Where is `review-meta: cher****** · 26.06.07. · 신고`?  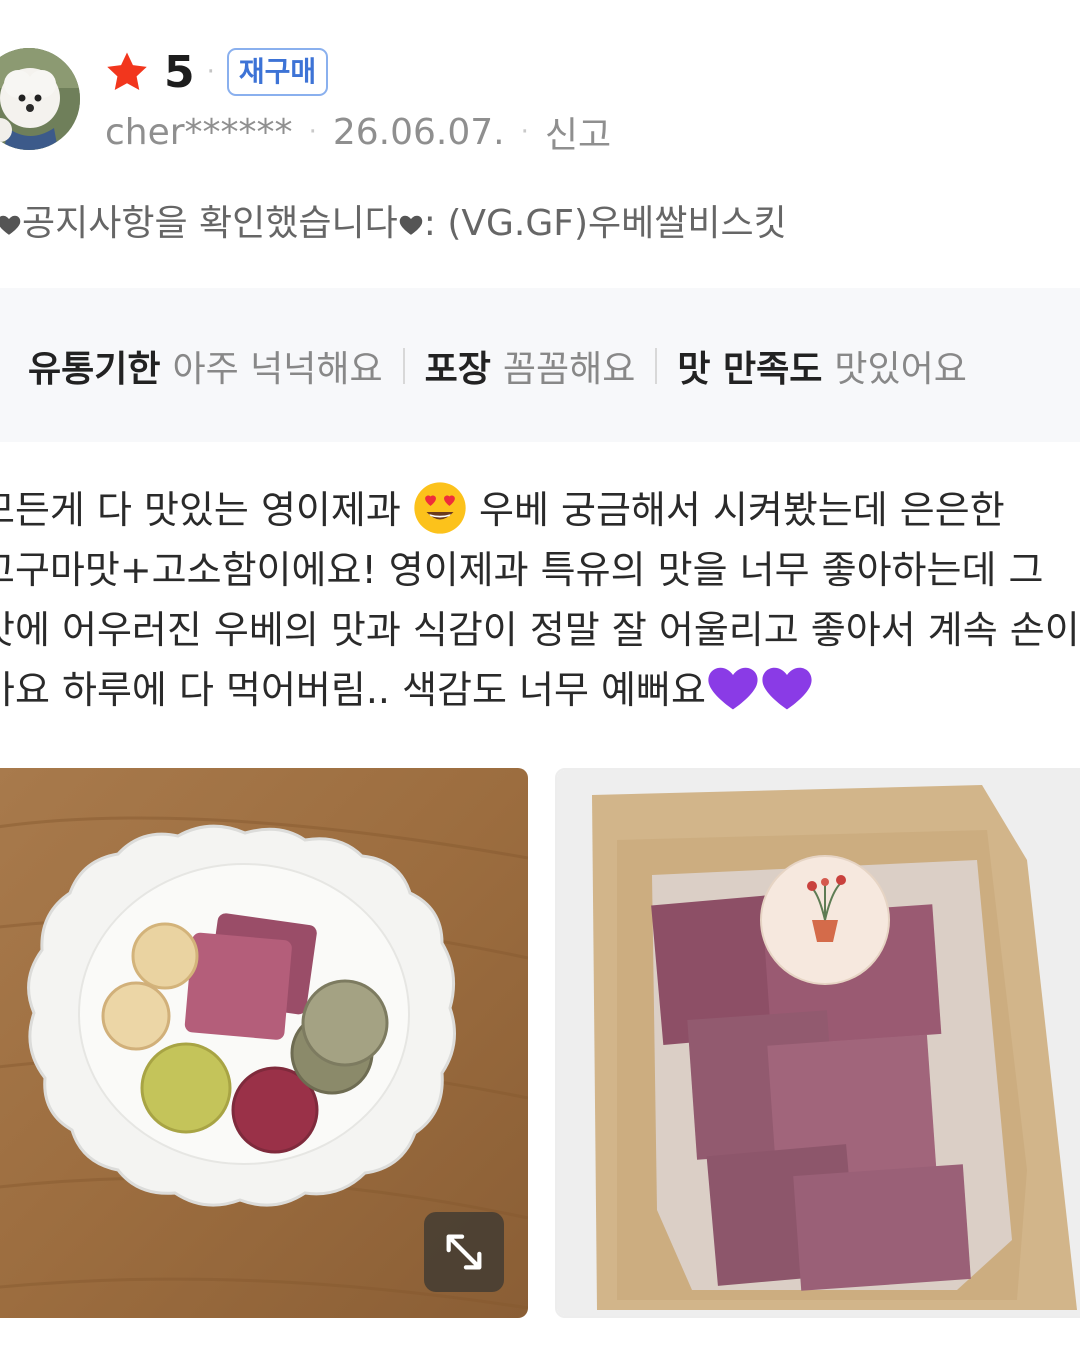
review-meta: cher****** · 26.06.07. · 신고 is located at coordinates (358, 132).